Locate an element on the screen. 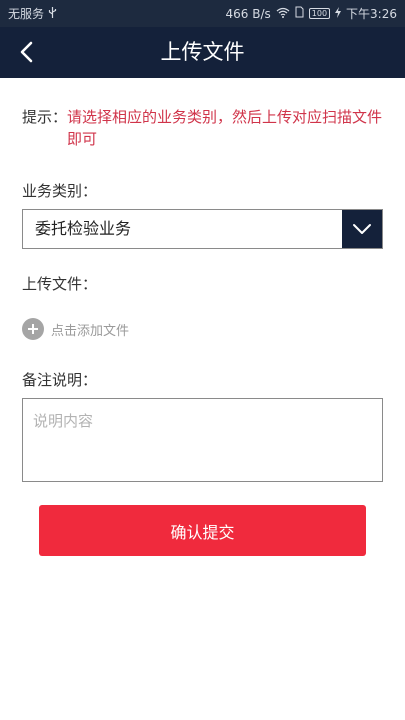 The image size is (405, 720). remark-textarea is located at coordinates (202, 440).